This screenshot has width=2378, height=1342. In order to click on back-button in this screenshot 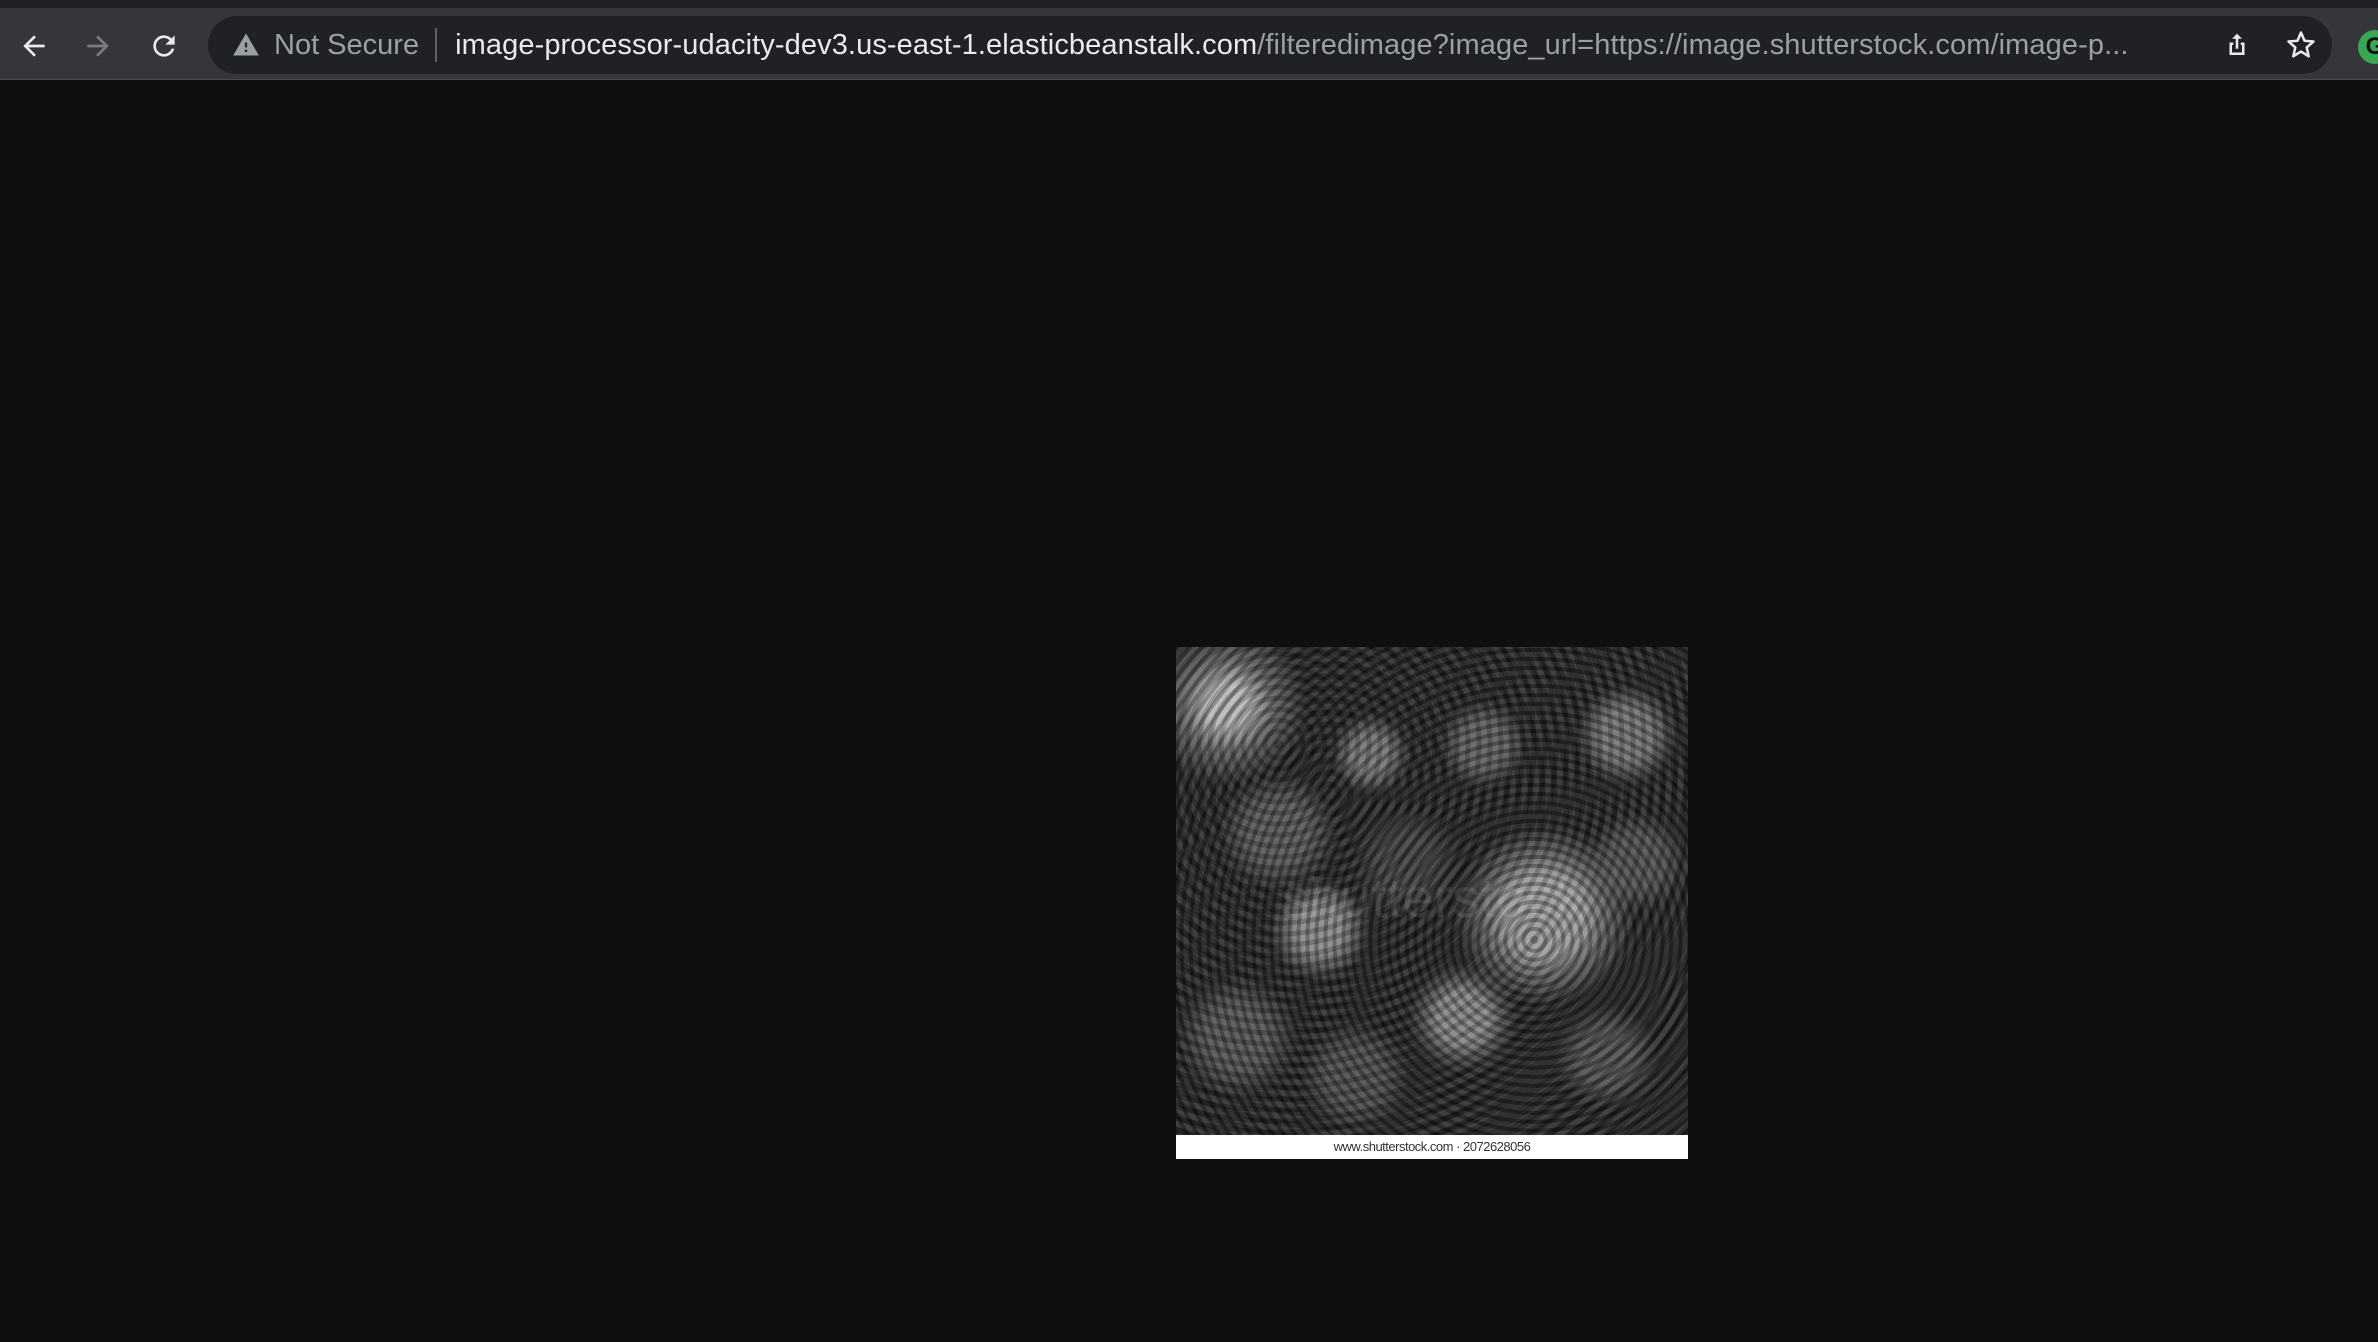, I will do `click(34, 46)`.